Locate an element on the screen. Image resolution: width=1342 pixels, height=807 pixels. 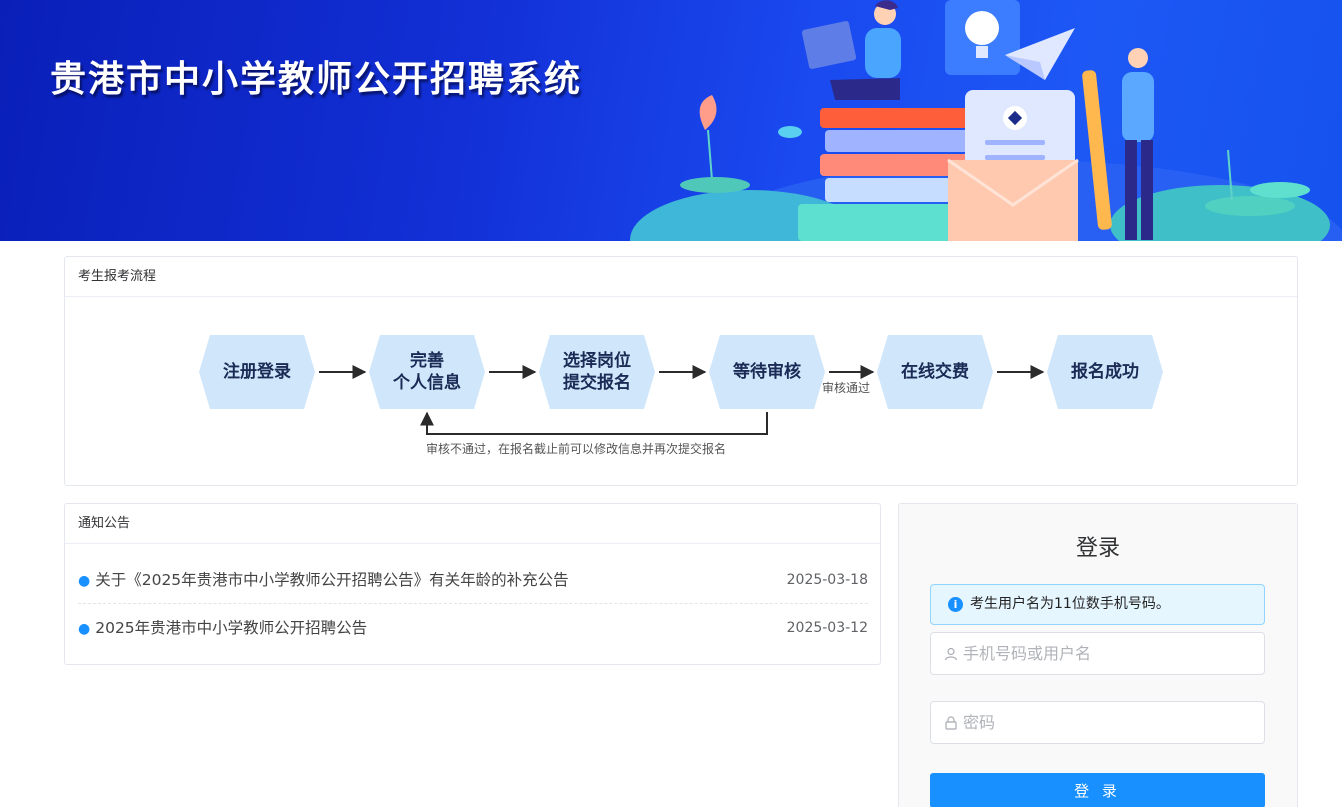
flow-step-register: 注册登录 is located at coordinates (257, 372).